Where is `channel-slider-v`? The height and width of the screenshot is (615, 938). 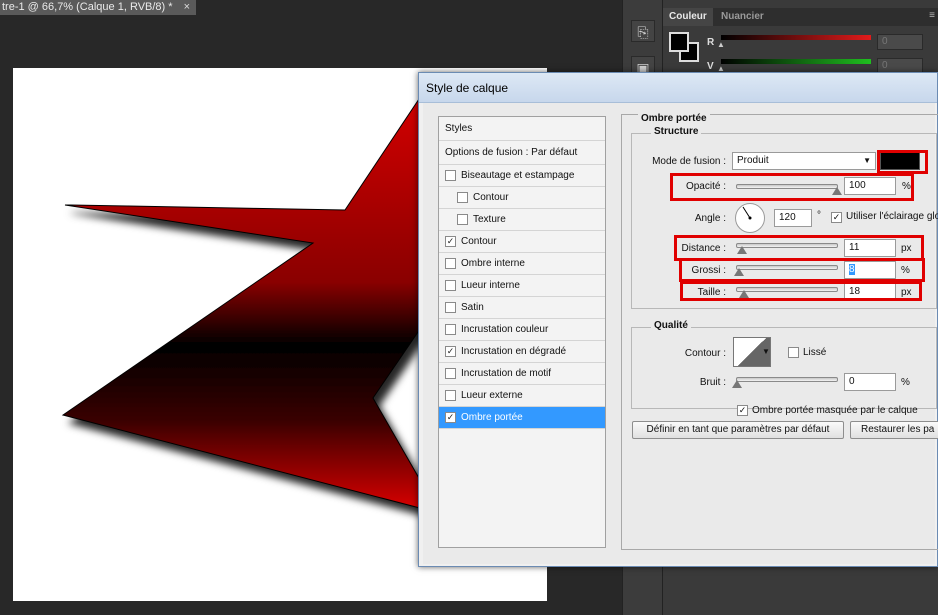 channel-slider-v is located at coordinates (796, 61).